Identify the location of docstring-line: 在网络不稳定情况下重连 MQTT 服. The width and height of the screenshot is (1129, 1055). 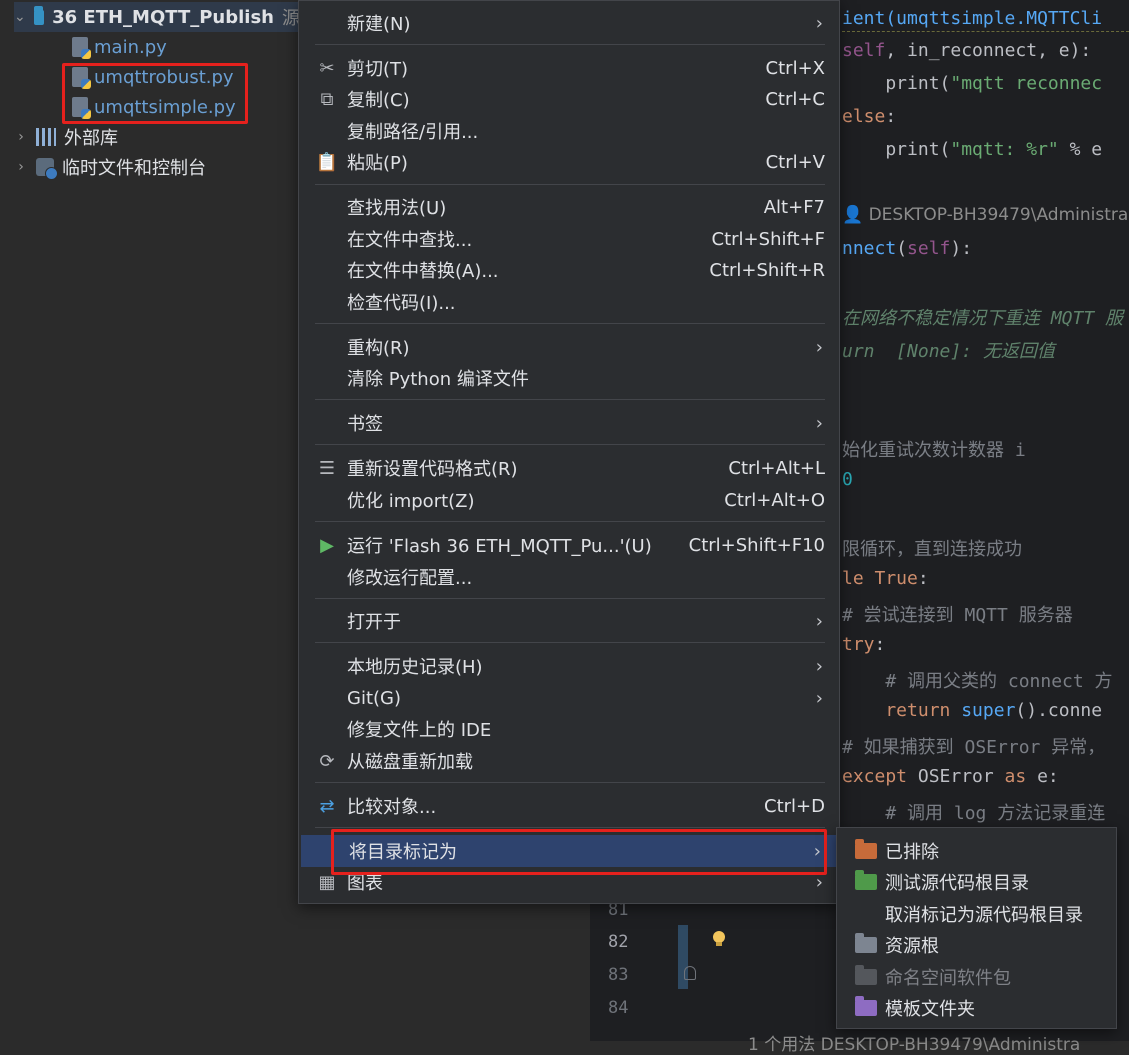
(983, 318).